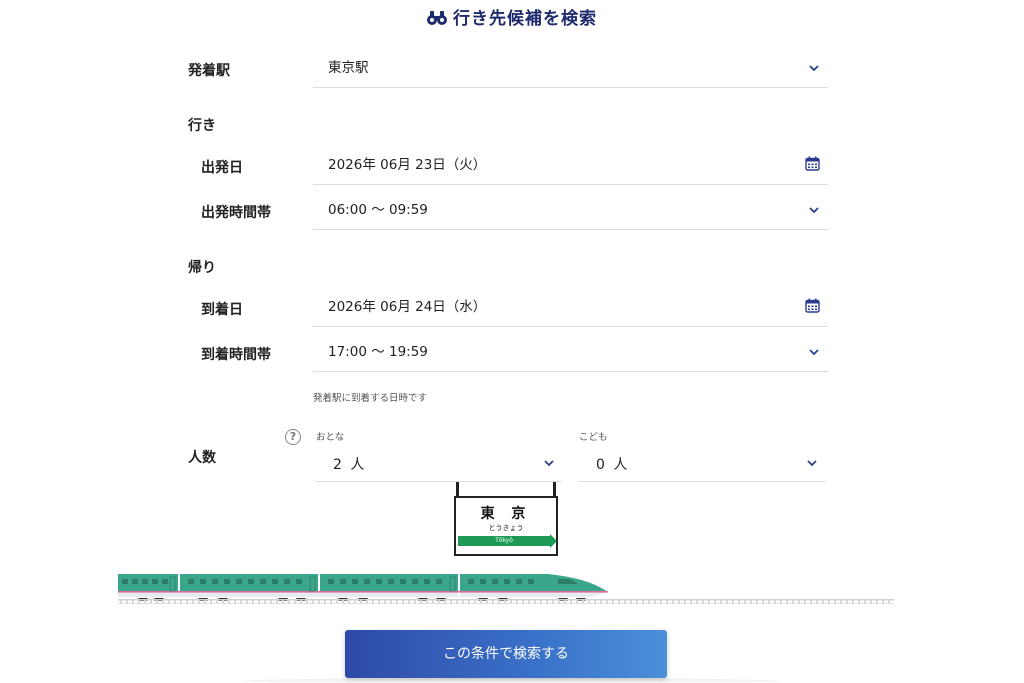  Describe the element at coordinates (506, 654) in the screenshot. I see `search-button: この条件で検索する` at that location.